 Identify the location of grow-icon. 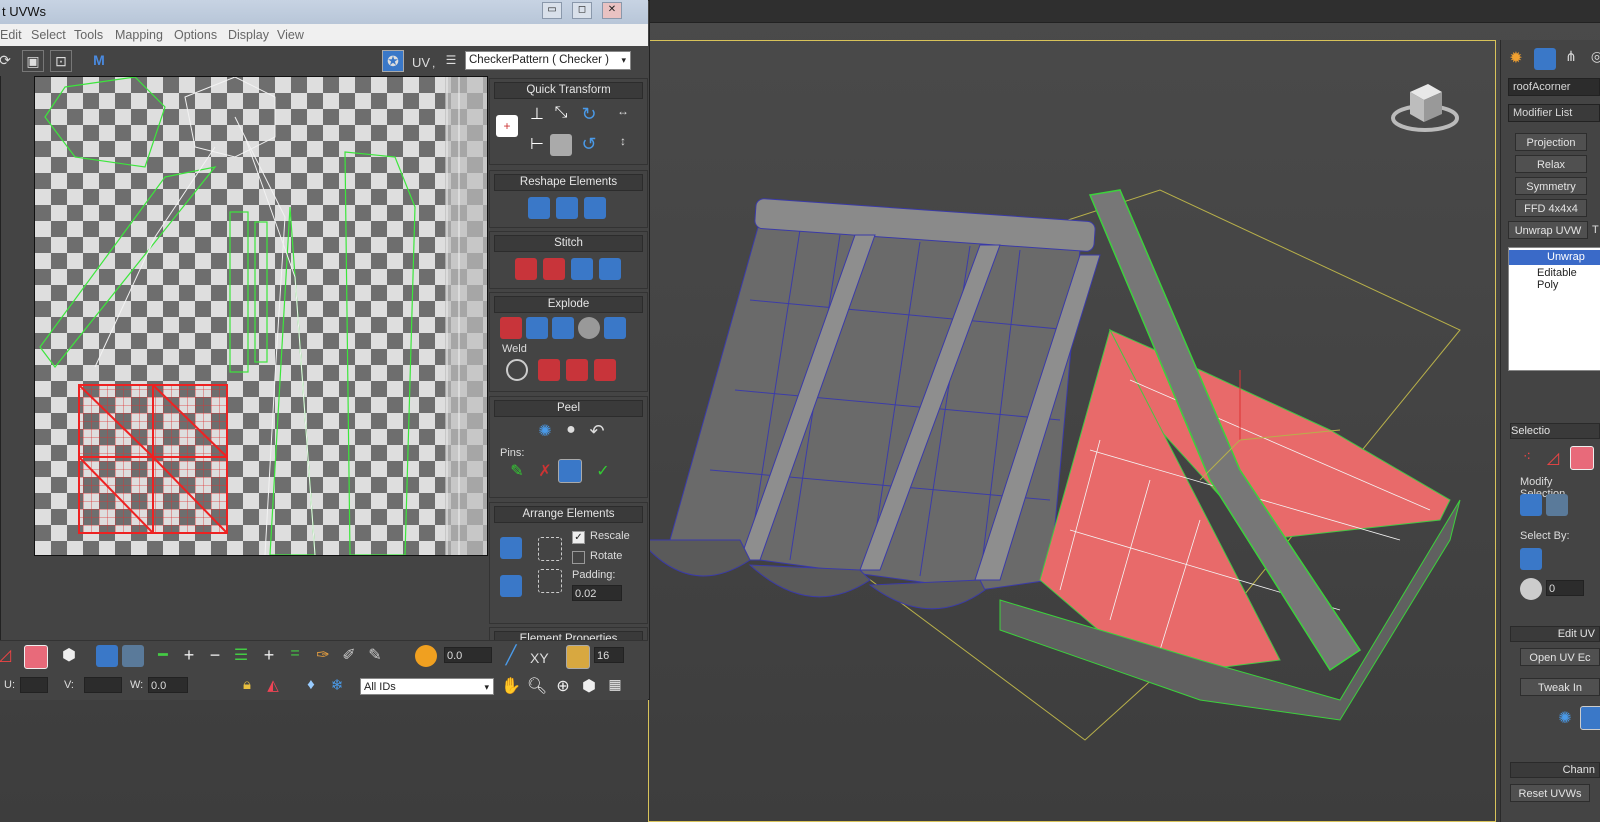
(1531, 505).